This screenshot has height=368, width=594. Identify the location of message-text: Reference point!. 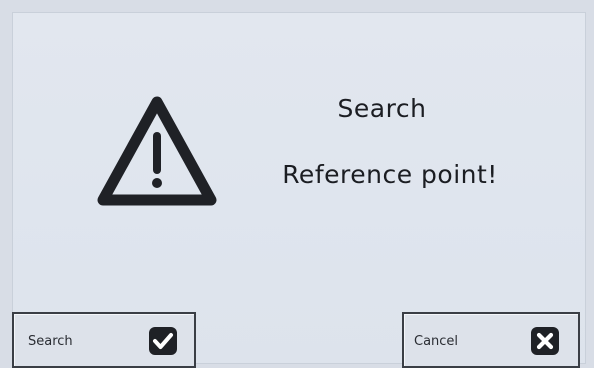
(390, 174).